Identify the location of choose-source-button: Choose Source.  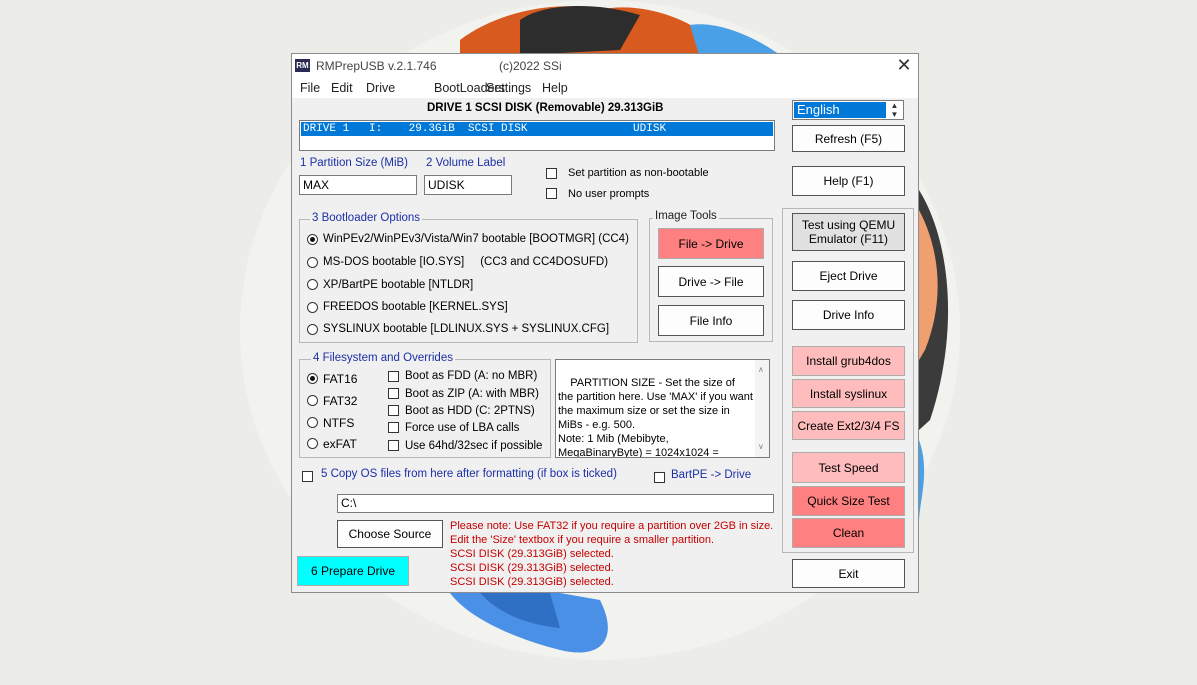
(390, 534).